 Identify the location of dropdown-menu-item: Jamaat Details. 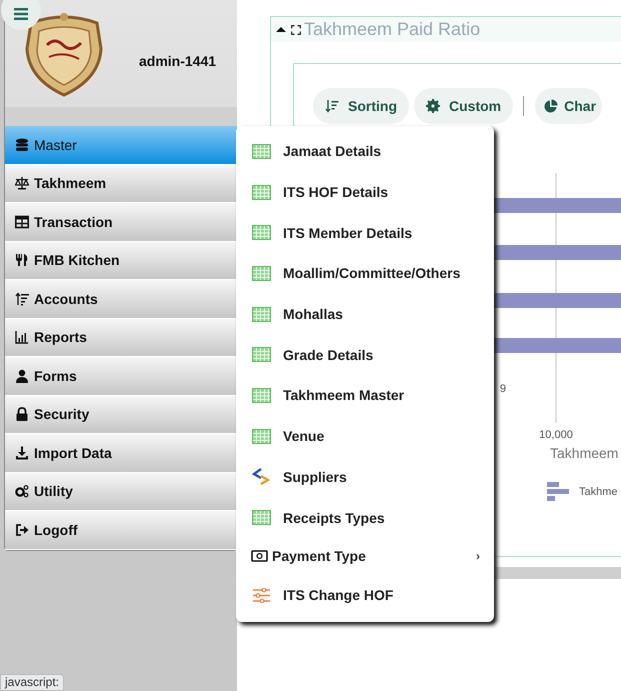
(365, 151).